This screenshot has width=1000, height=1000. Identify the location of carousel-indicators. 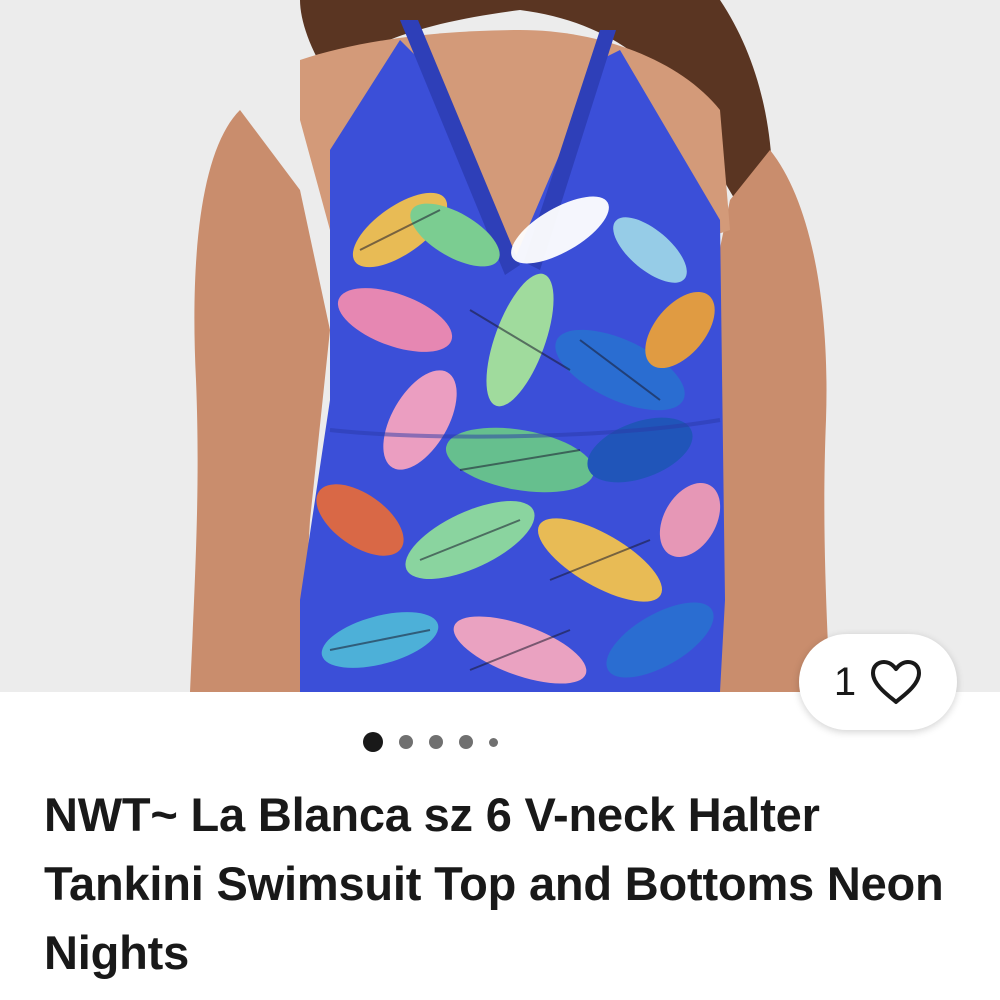
(430, 742).